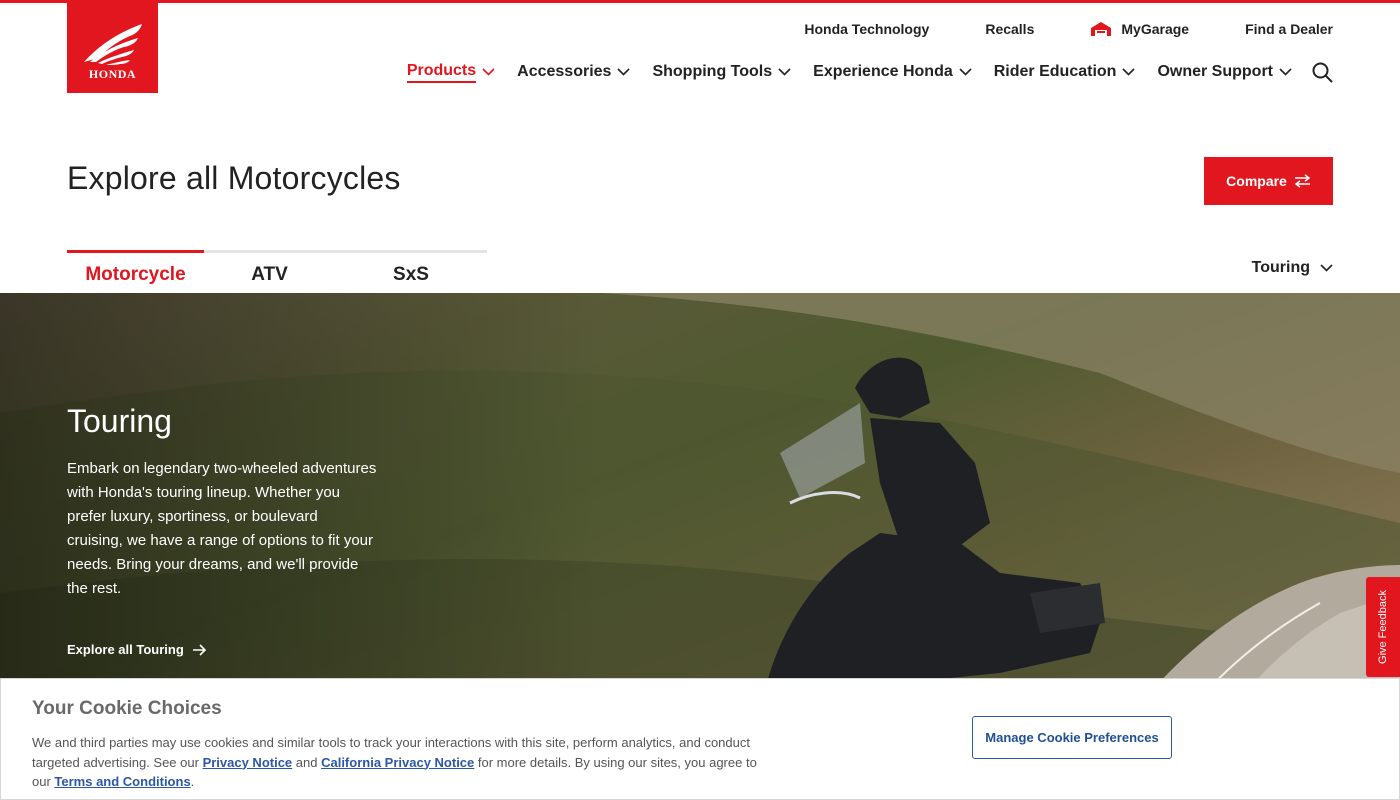 The width and height of the screenshot is (1400, 800). Describe the element at coordinates (1289, 29) in the screenshot. I see `find-dealer-link: Find a Dealer` at that location.